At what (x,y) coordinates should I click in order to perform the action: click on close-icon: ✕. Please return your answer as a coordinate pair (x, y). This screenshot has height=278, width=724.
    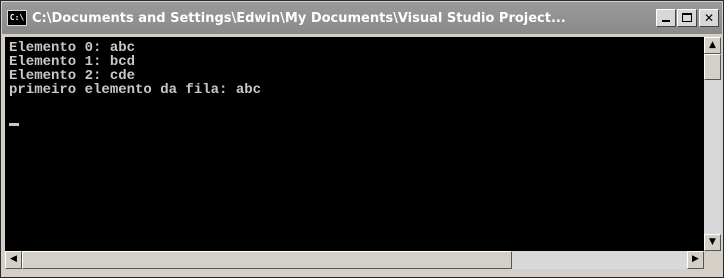
    Looking at the image, I should click on (709, 18).